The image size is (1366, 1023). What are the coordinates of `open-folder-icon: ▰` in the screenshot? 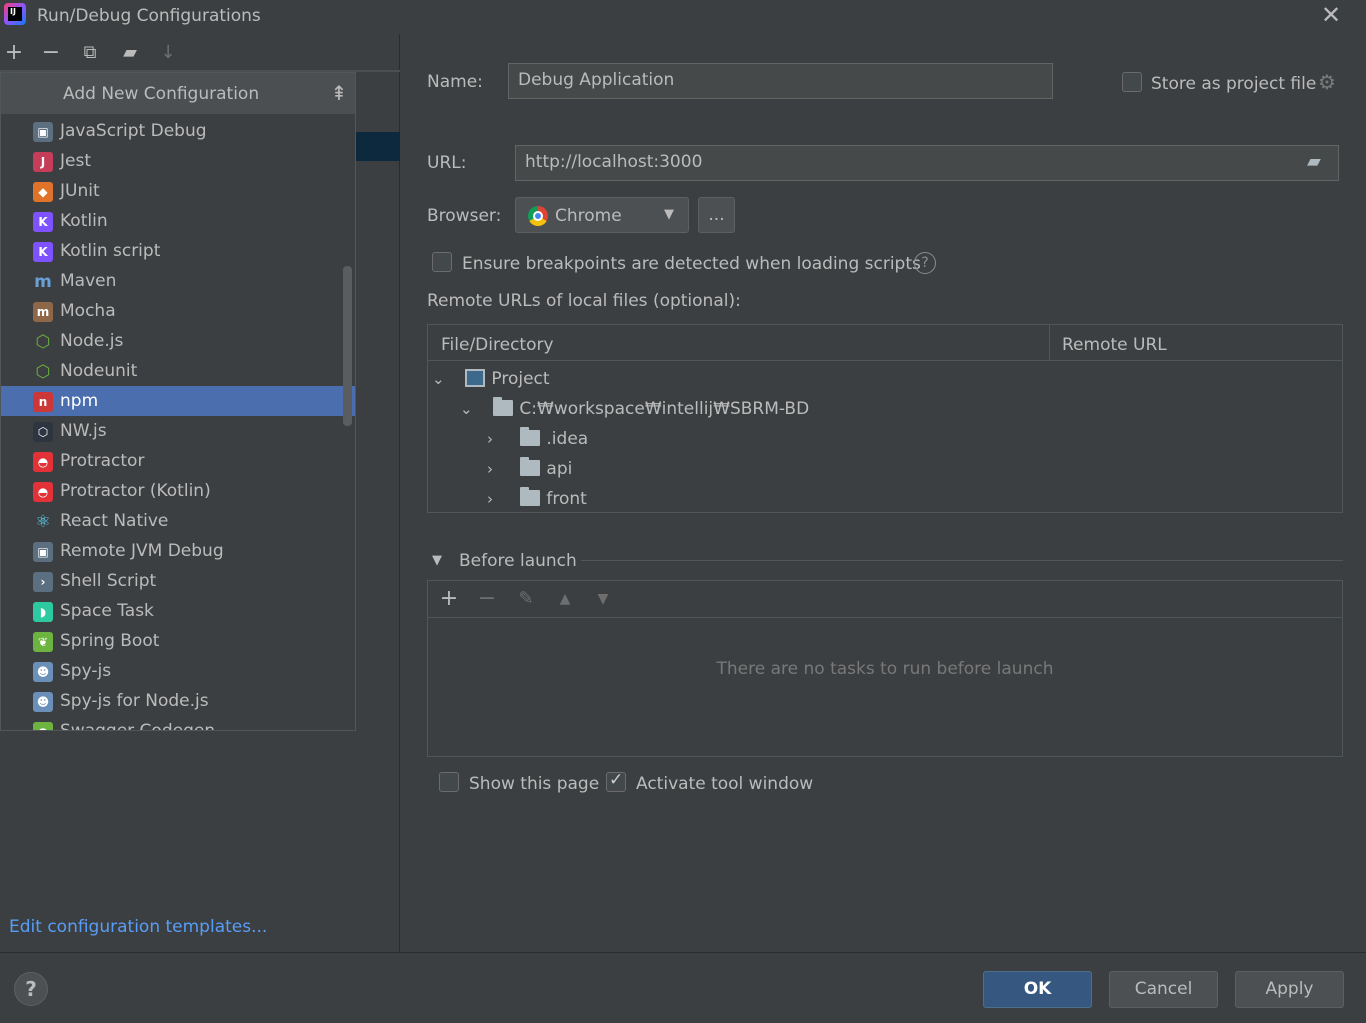 It's located at (1314, 161).